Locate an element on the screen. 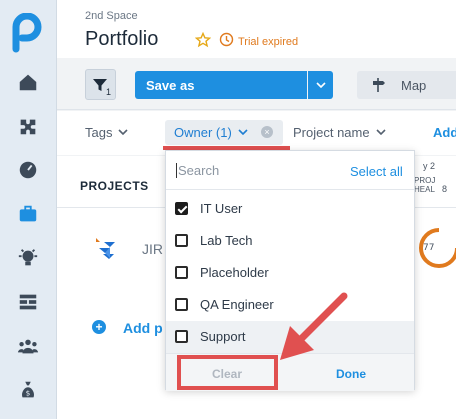 This screenshot has width=456, height=419. sidebar: $ is located at coordinates (28, 209).